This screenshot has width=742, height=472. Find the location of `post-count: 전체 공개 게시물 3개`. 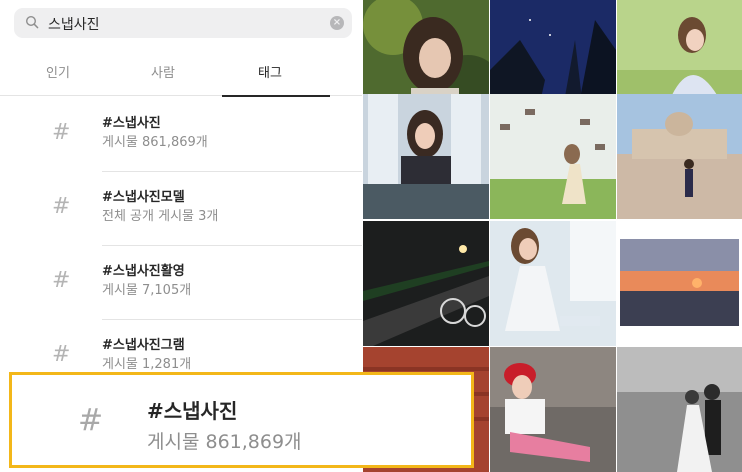

post-count: 전체 공개 게시물 3개 is located at coordinates (160, 216).